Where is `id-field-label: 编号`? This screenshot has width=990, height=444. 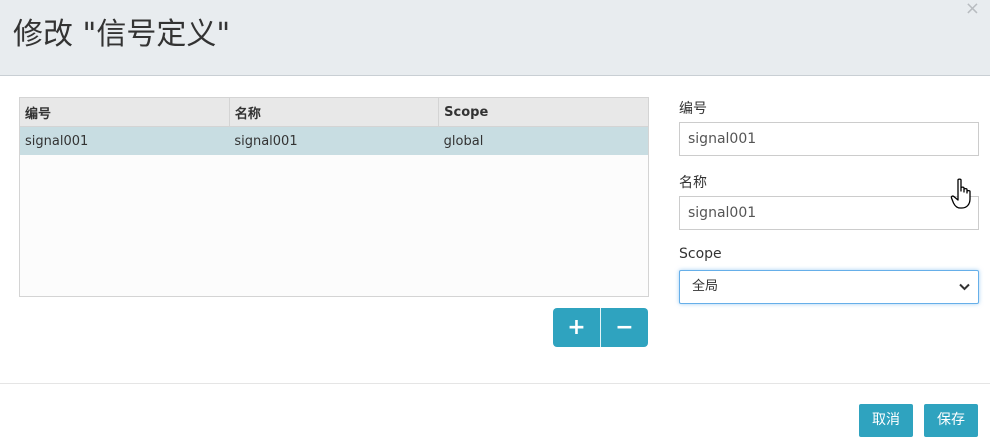 id-field-label: 编号 is located at coordinates (693, 109).